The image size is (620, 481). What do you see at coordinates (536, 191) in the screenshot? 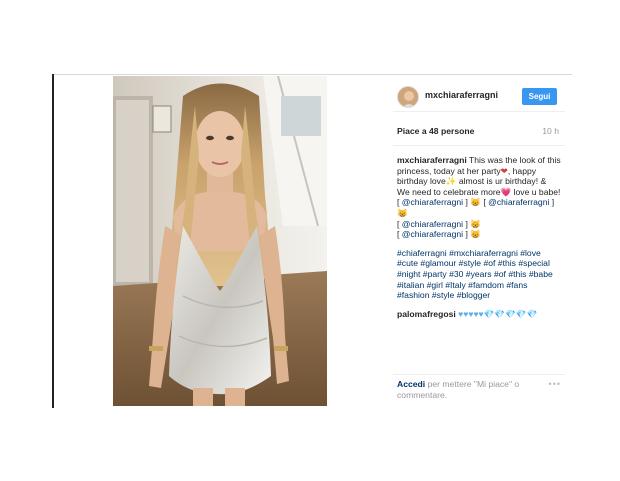
I see `caption-text-4: love u babe!` at bounding box center [536, 191].